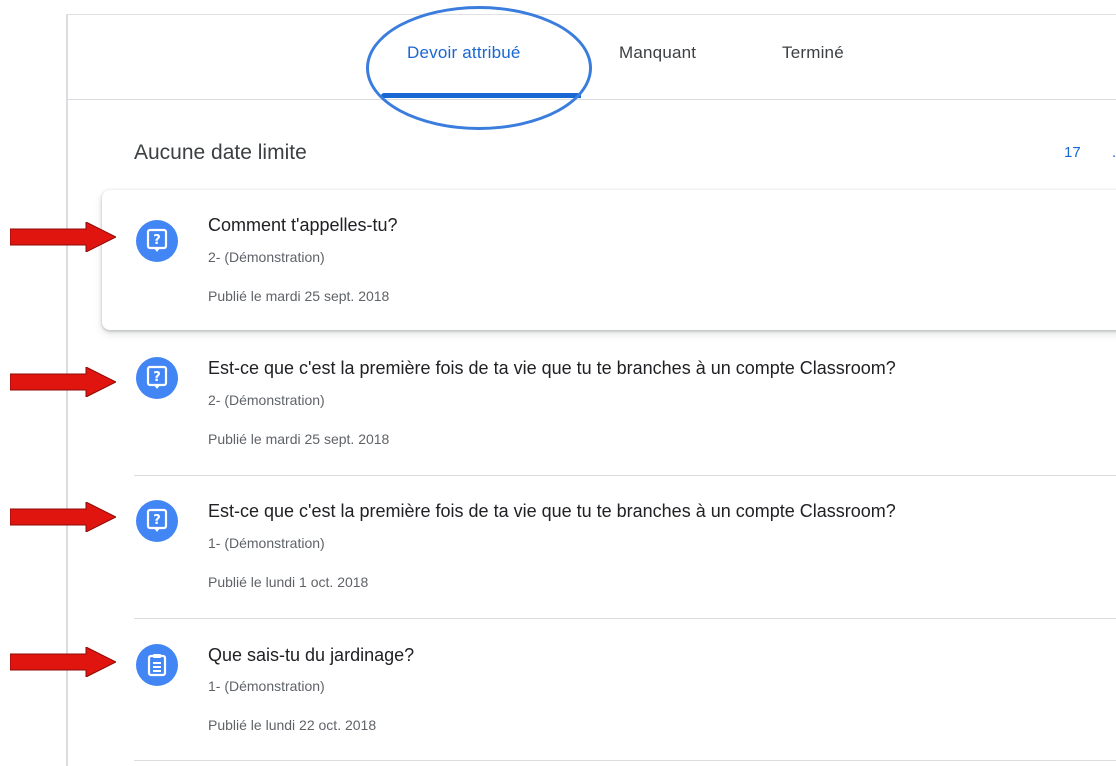 Image resolution: width=1116 pixels, height=766 pixels. Describe the element at coordinates (220, 152) in the screenshot. I see `section-title: Aucune date limite` at that location.